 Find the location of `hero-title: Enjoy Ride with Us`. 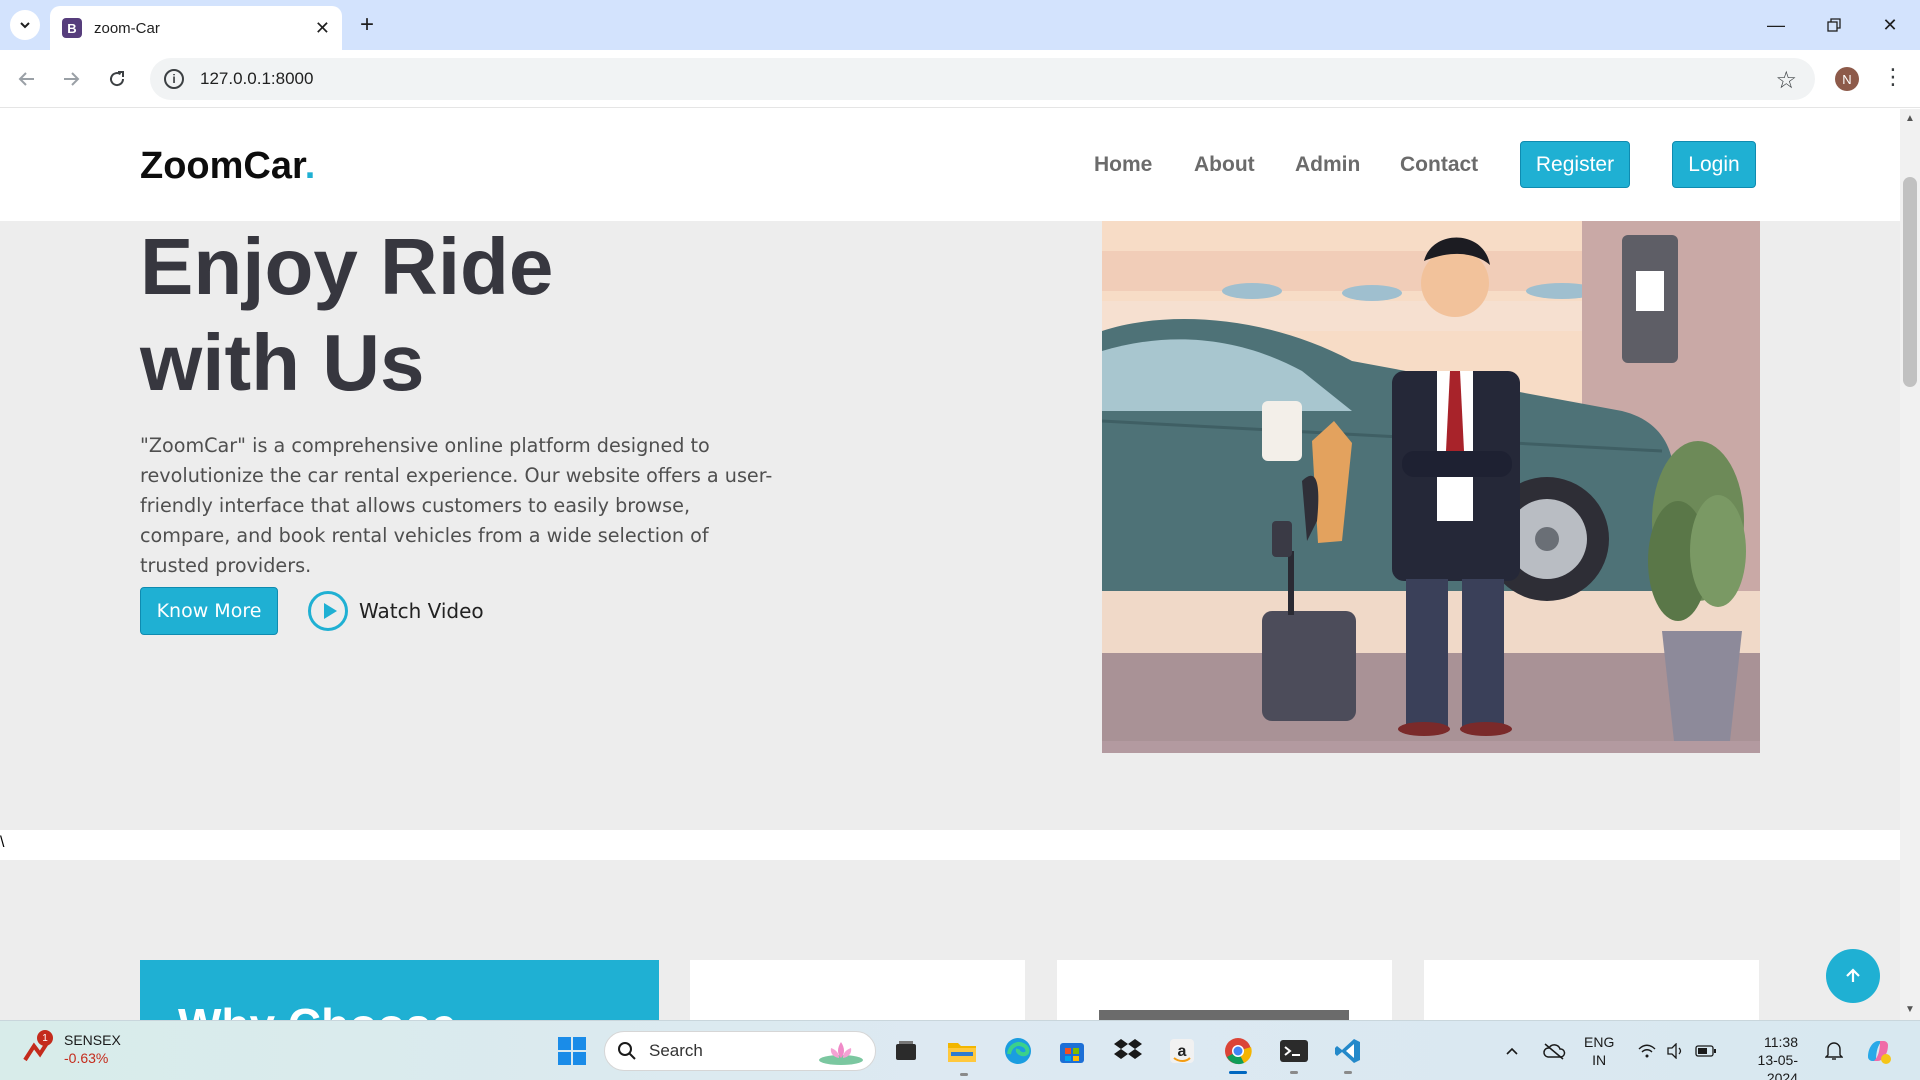

hero-title: Enjoy Ride with Us is located at coordinates (346, 315).